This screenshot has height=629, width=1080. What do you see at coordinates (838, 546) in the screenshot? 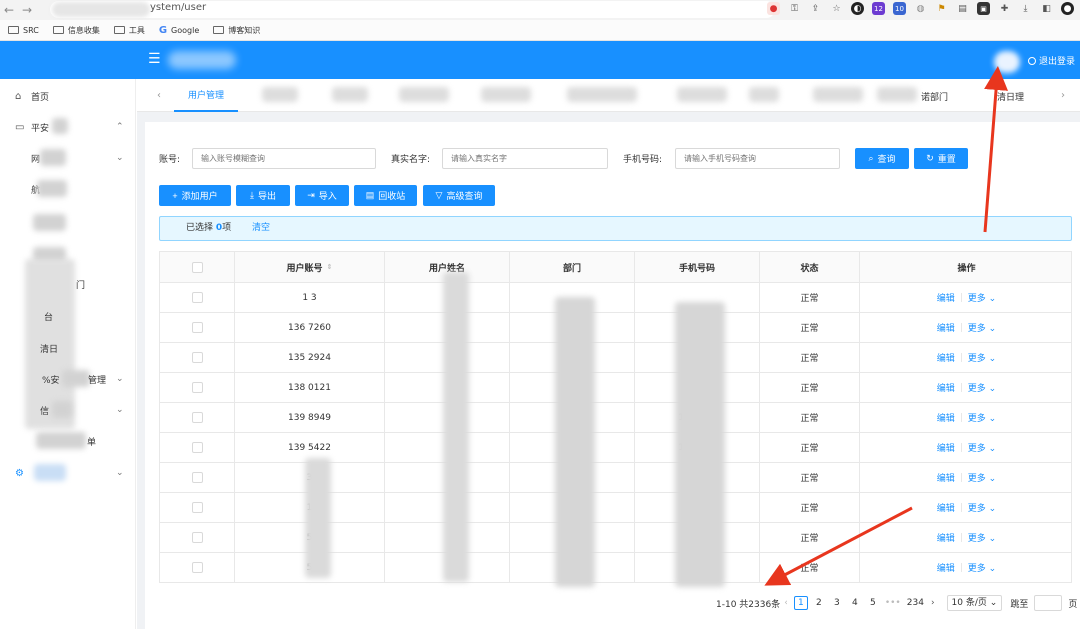
I see `annotation-arrow-total` at bounding box center [838, 546].